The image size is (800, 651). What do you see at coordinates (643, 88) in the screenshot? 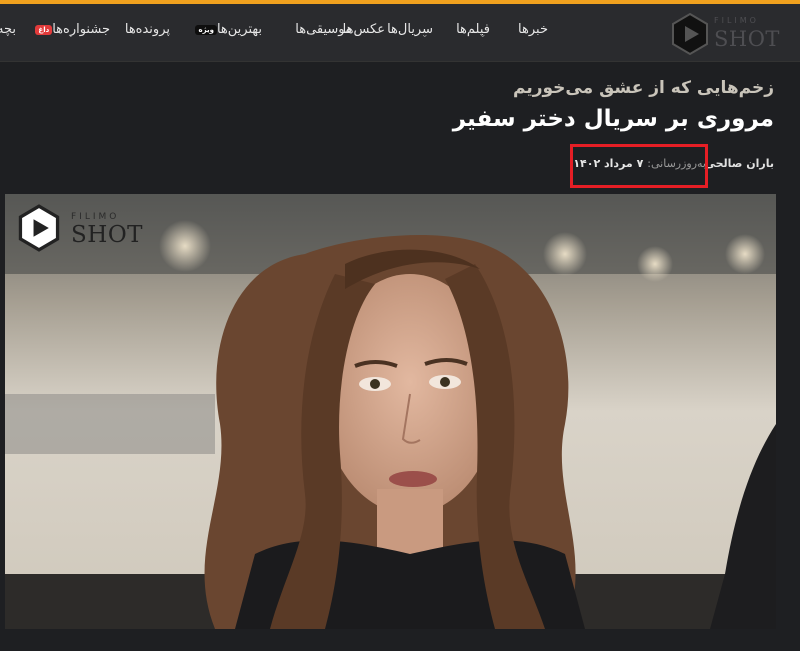
I see `article-subtitle: زخم‌هایی که از عشق می‌خوریم` at bounding box center [643, 88].